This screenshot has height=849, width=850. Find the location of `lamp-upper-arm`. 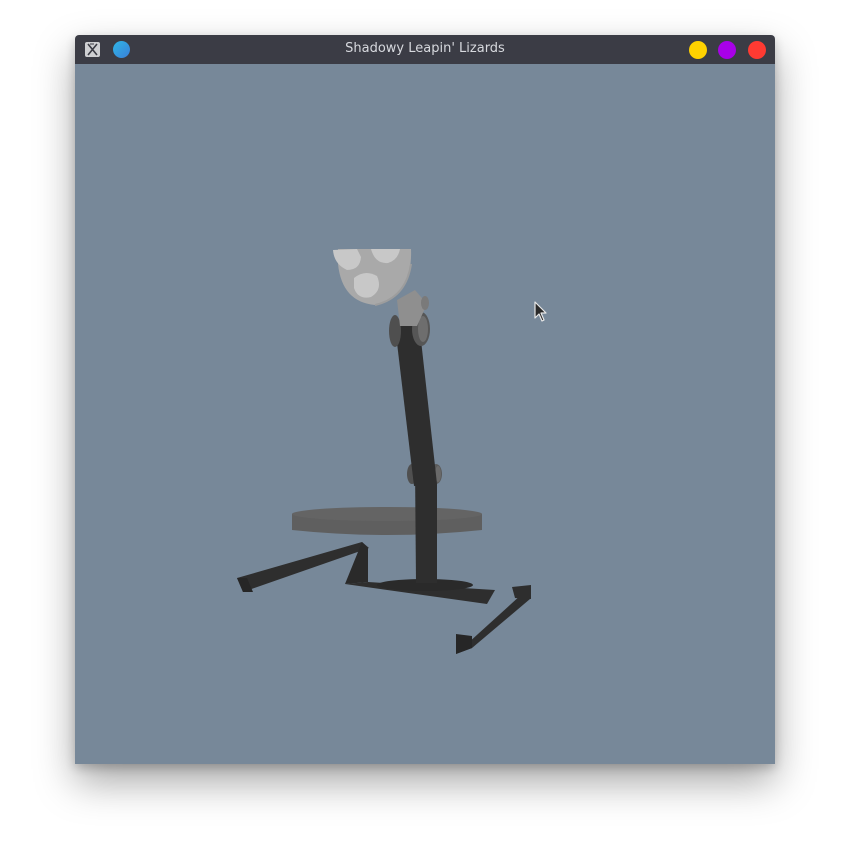

lamp-upper-arm is located at coordinates (416, 404).